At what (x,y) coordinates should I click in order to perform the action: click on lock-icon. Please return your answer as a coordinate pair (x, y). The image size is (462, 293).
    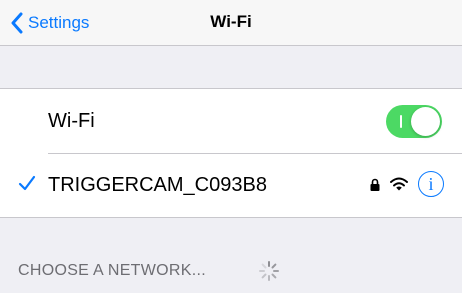
    Looking at the image, I should click on (375, 184).